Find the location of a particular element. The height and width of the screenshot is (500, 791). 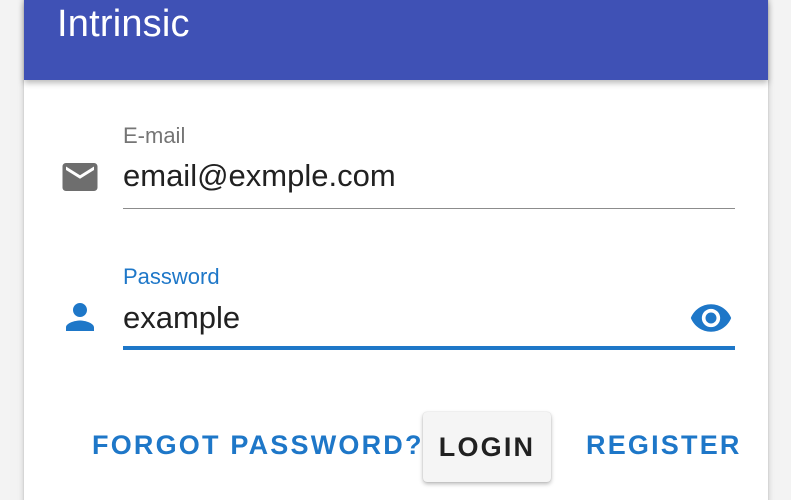

forgot-password-button: FORGOT PASSWORD? is located at coordinates (258, 445).